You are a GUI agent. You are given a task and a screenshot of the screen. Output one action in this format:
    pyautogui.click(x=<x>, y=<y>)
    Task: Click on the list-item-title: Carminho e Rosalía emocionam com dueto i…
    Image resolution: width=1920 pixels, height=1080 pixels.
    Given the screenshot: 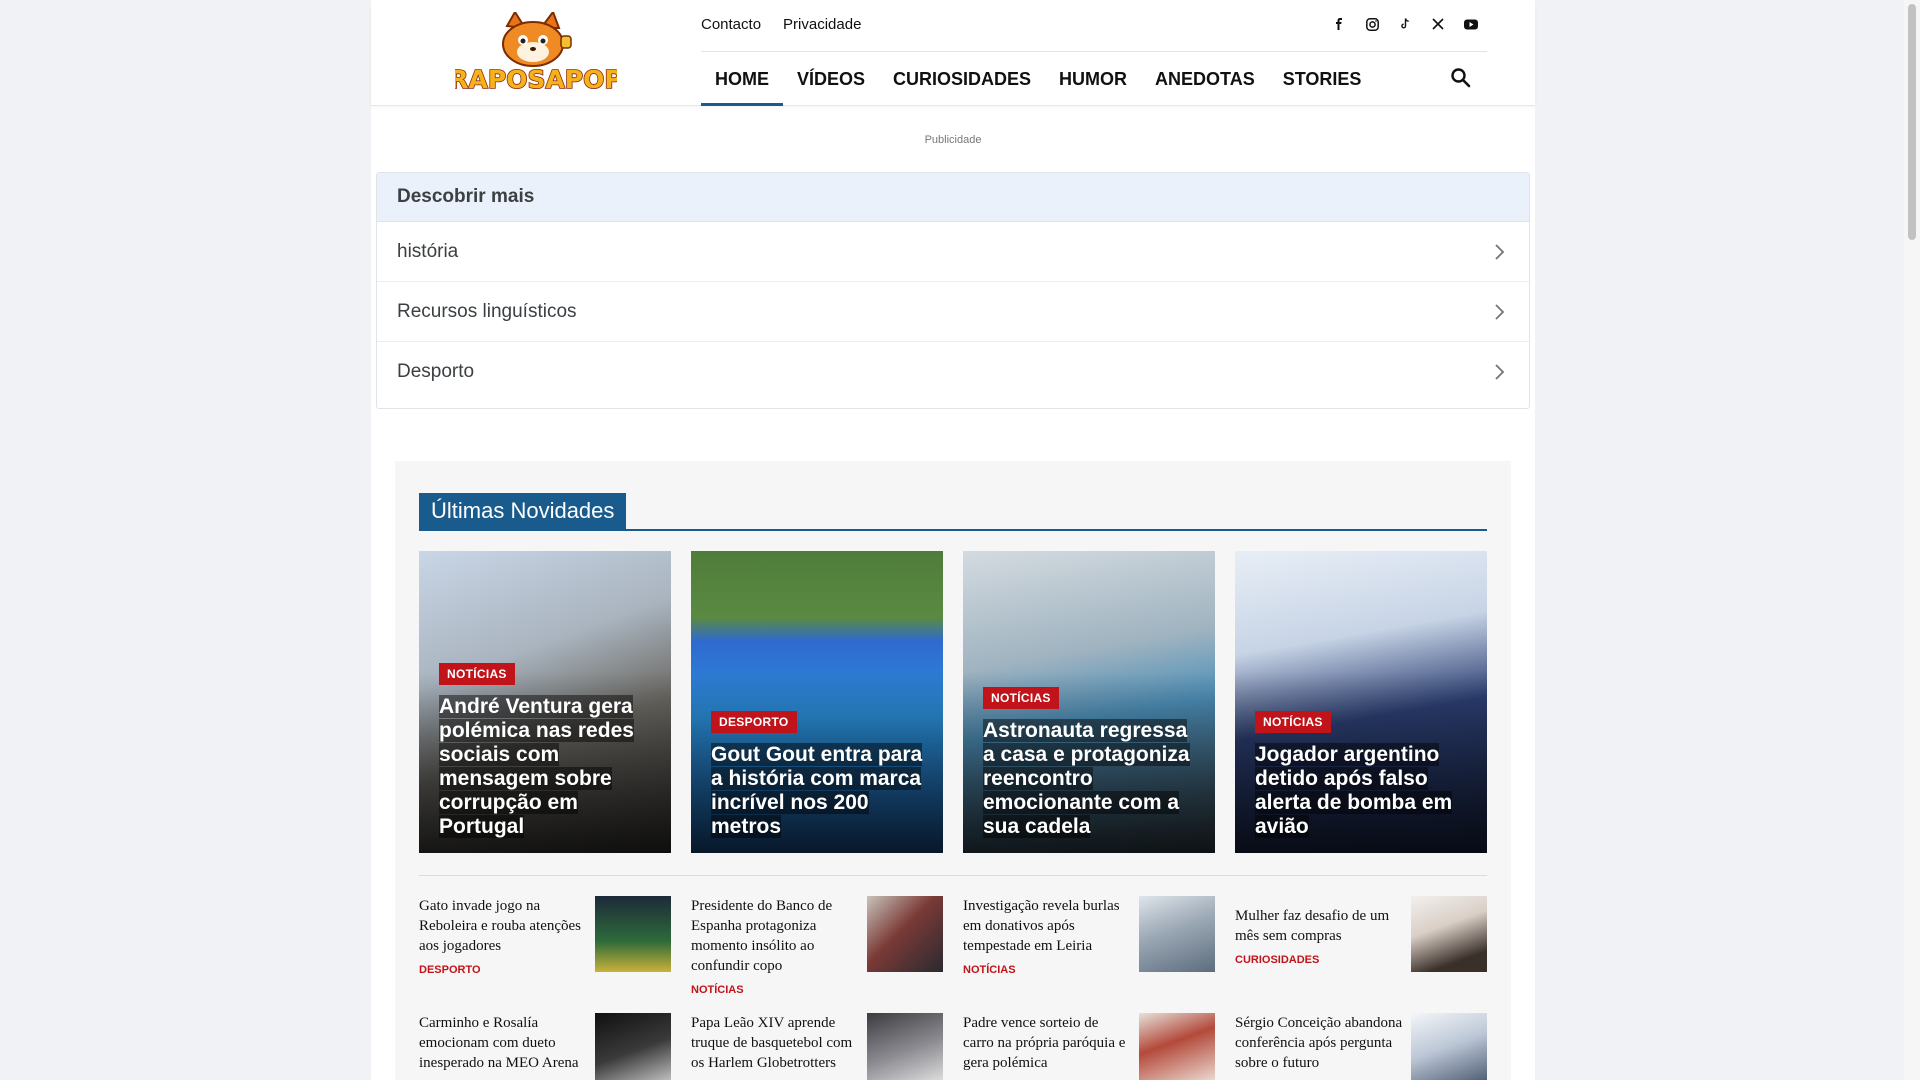 What is the action you would take?
    pyautogui.click(x=499, y=1043)
    